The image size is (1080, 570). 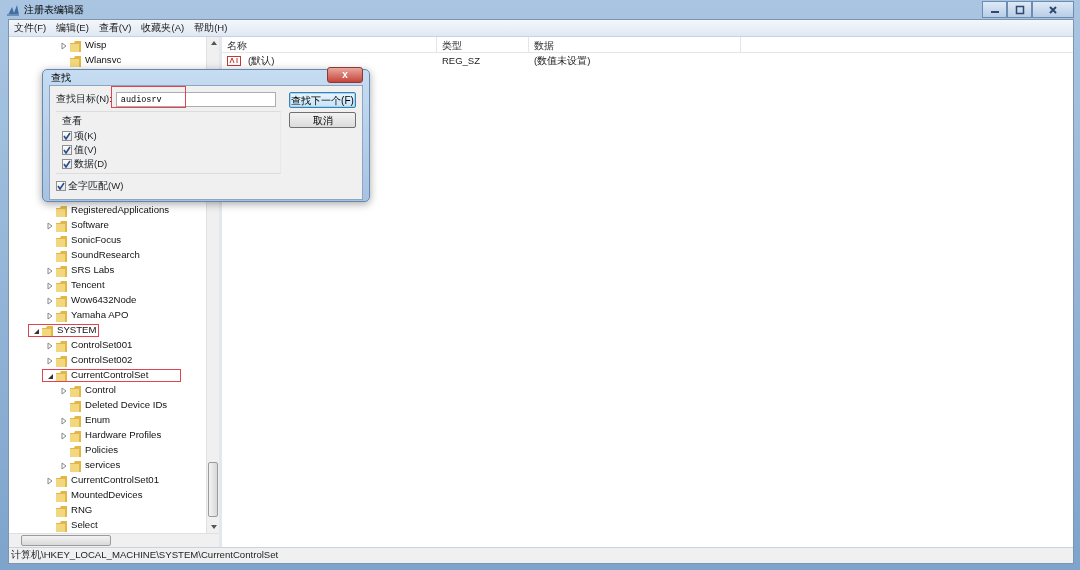 I want to click on check-icon, so click(x=61, y=186).